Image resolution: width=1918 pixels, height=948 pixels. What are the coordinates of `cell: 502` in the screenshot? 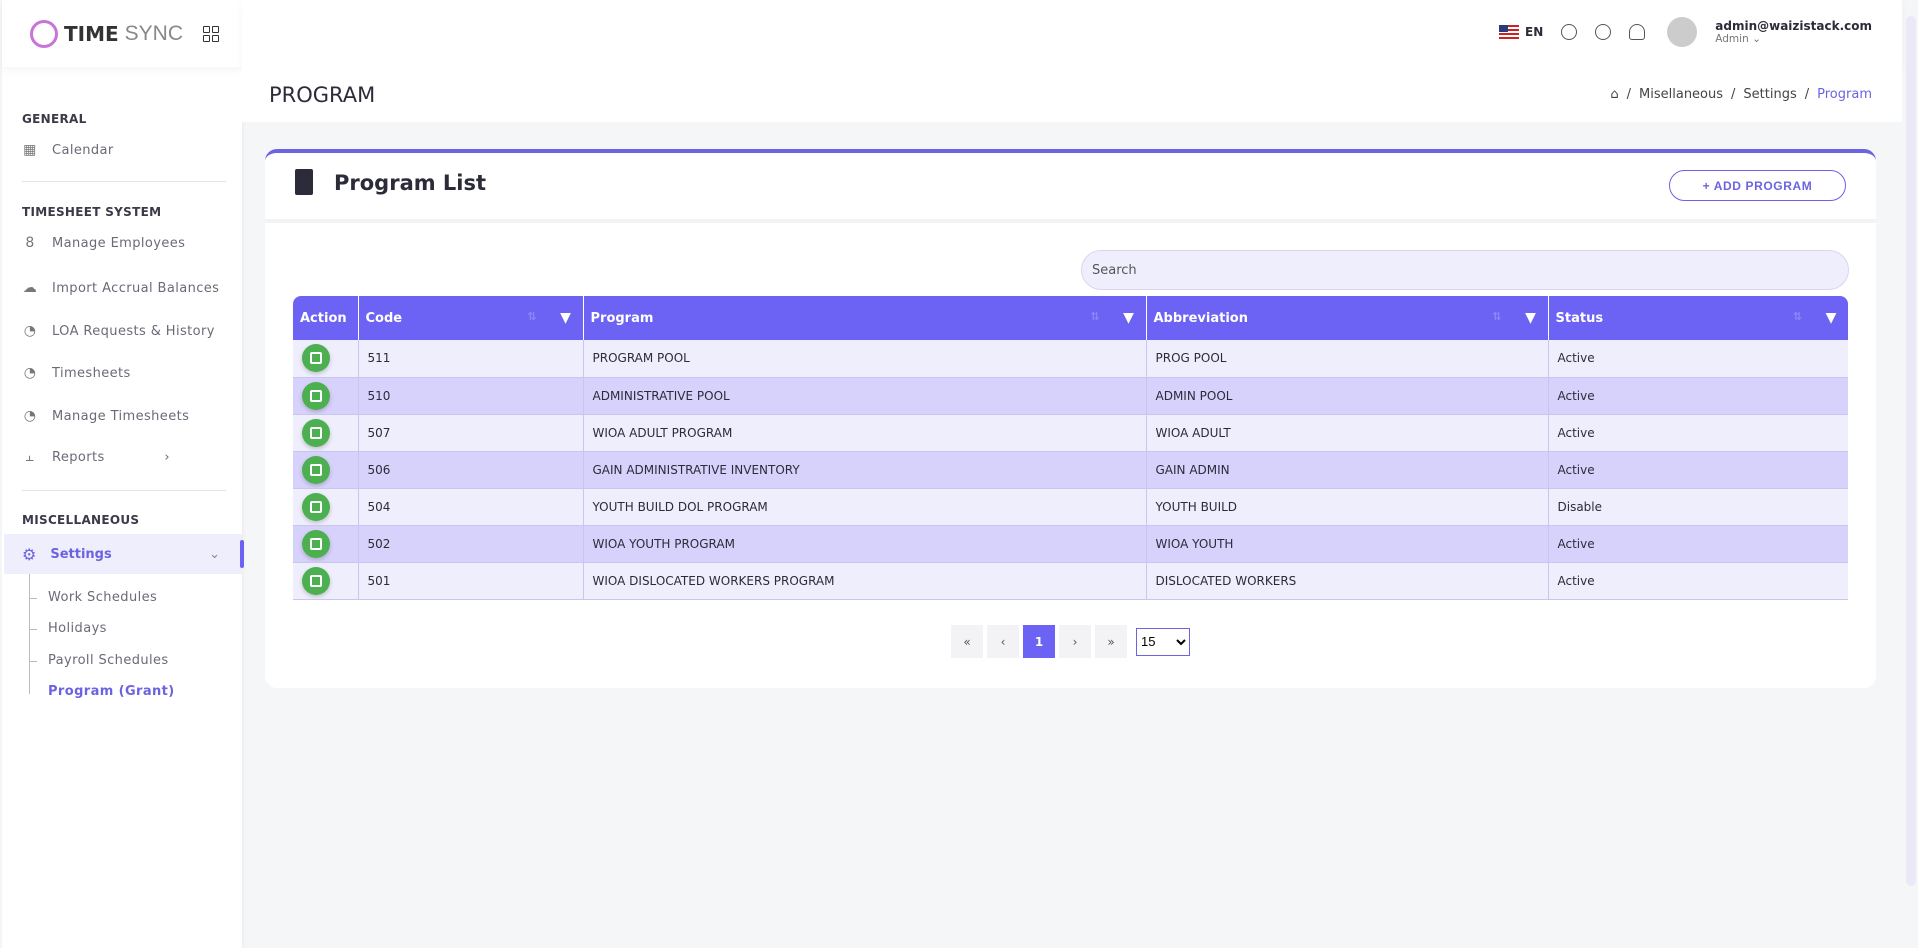 It's located at (471, 544).